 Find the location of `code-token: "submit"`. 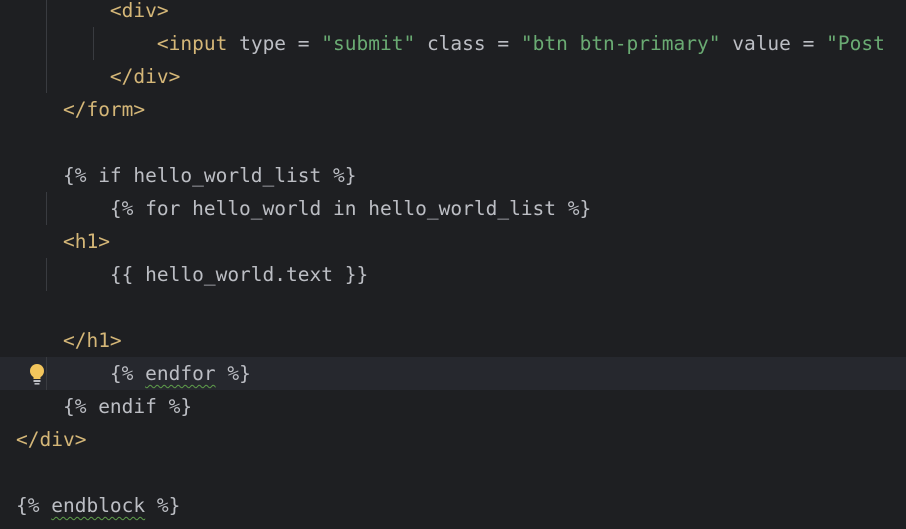

code-token: "submit" is located at coordinates (368, 43).